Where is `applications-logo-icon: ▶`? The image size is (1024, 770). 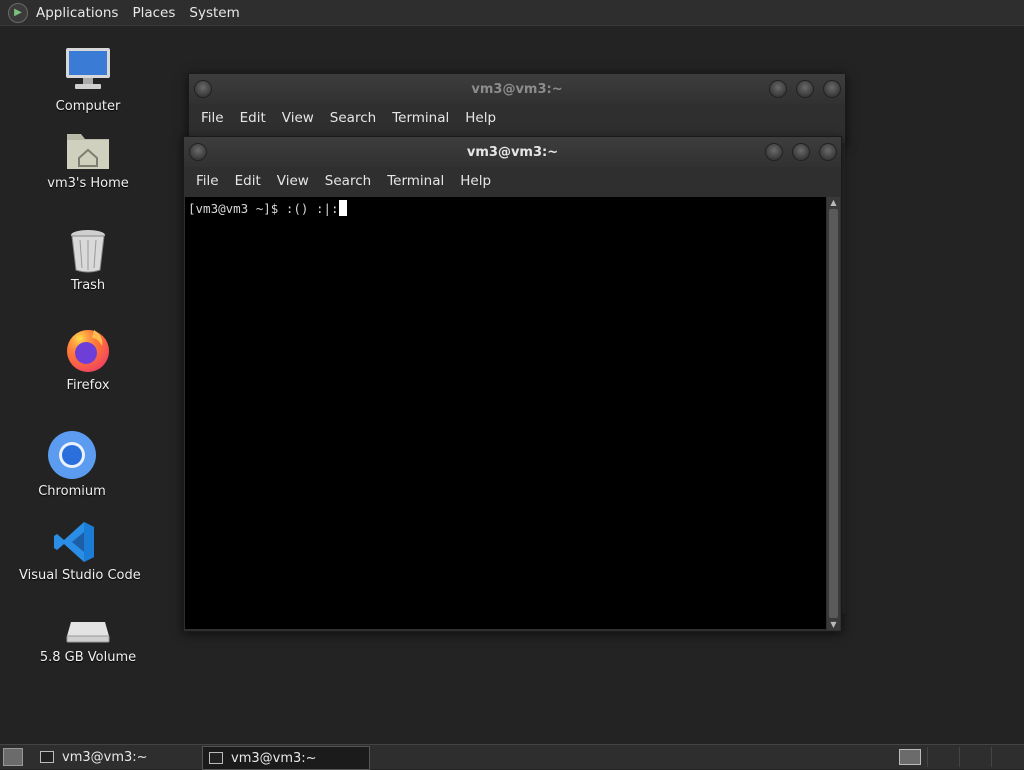
applications-logo-icon: ▶ is located at coordinates (18, 12).